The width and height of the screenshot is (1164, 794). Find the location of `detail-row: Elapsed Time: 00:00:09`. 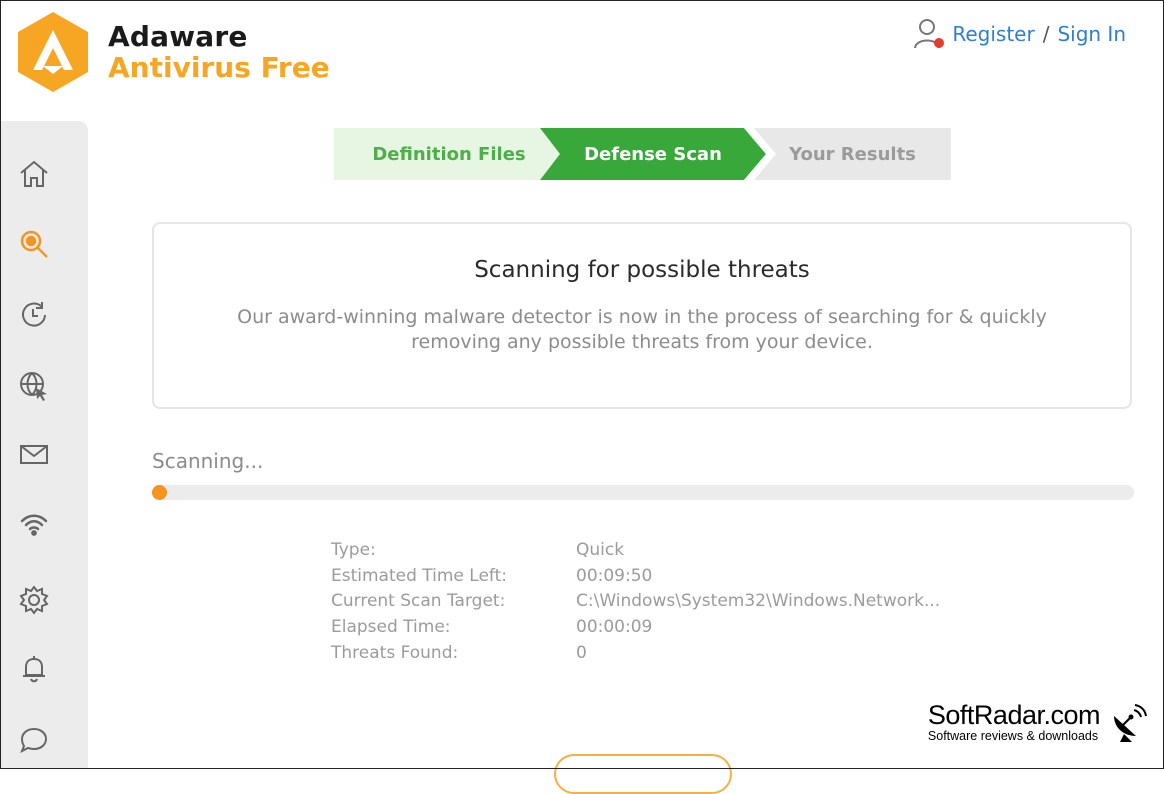

detail-row: Elapsed Time: 00:00:09 is located at coordinates (648, 627).